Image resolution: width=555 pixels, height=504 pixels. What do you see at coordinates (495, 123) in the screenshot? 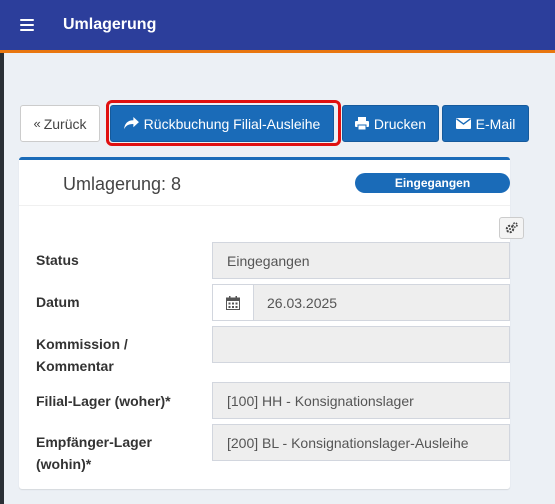
I see `email-button-label: E-Mail` at bounding box center [495, 123].